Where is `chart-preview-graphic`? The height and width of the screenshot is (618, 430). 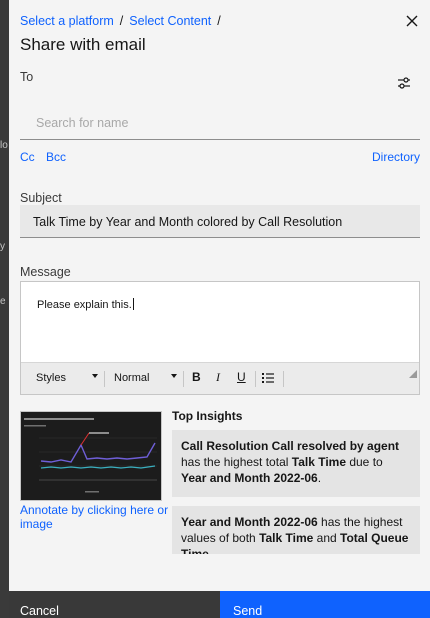
chart-preview-graphic is located at coordinates (91, 456).